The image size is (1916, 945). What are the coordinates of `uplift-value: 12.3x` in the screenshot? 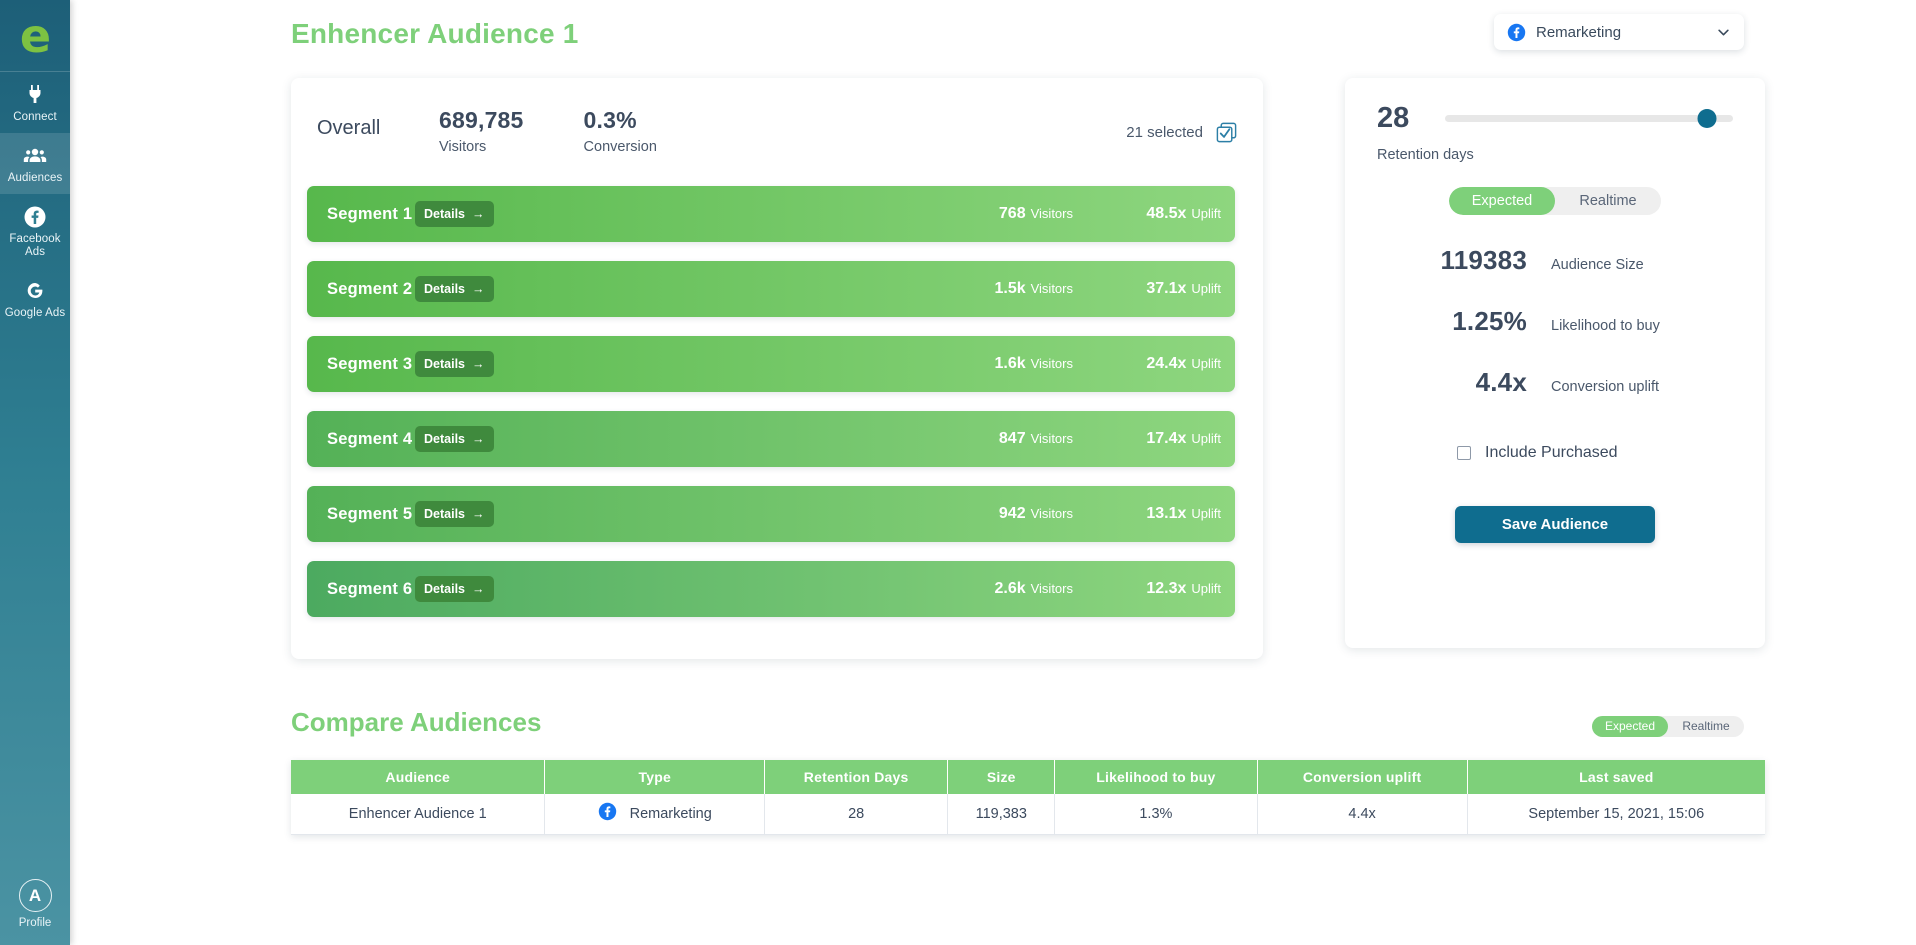 It's located at (1166, 588).